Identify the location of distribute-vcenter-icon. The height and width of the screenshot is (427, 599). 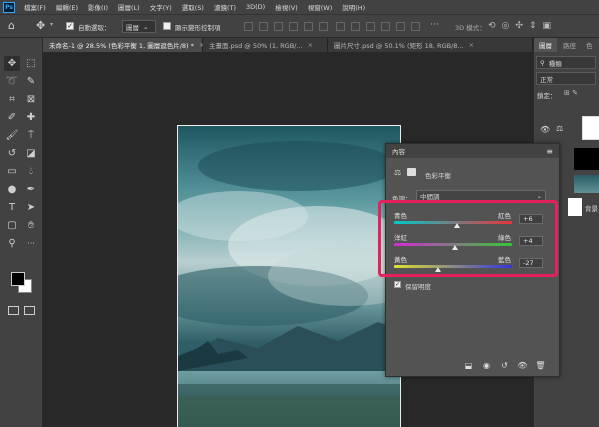
(355, 26).